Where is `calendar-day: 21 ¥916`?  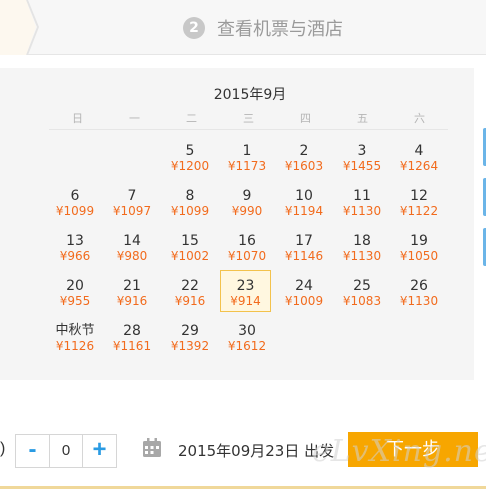 calendar-day: 21 ¥916 is located at coordinates (132, 296).